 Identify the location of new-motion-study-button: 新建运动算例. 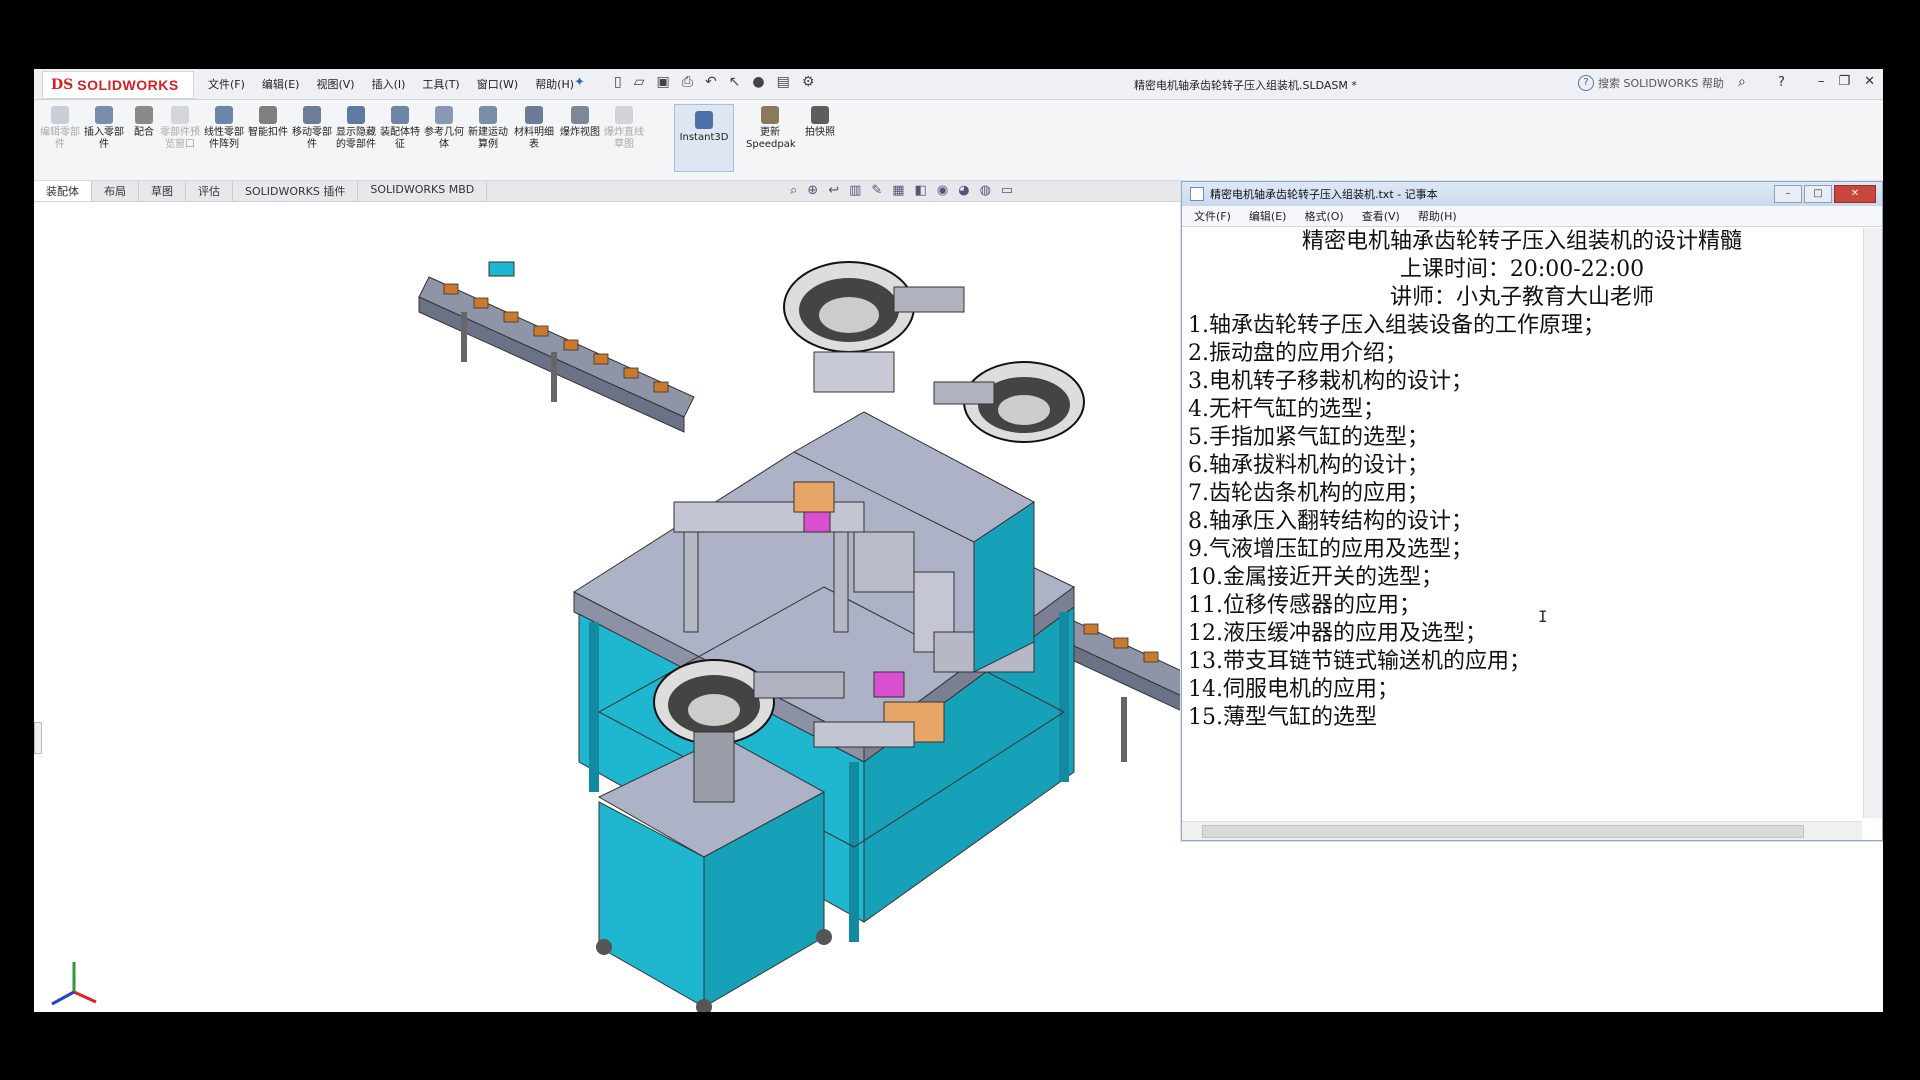
(488, 128).